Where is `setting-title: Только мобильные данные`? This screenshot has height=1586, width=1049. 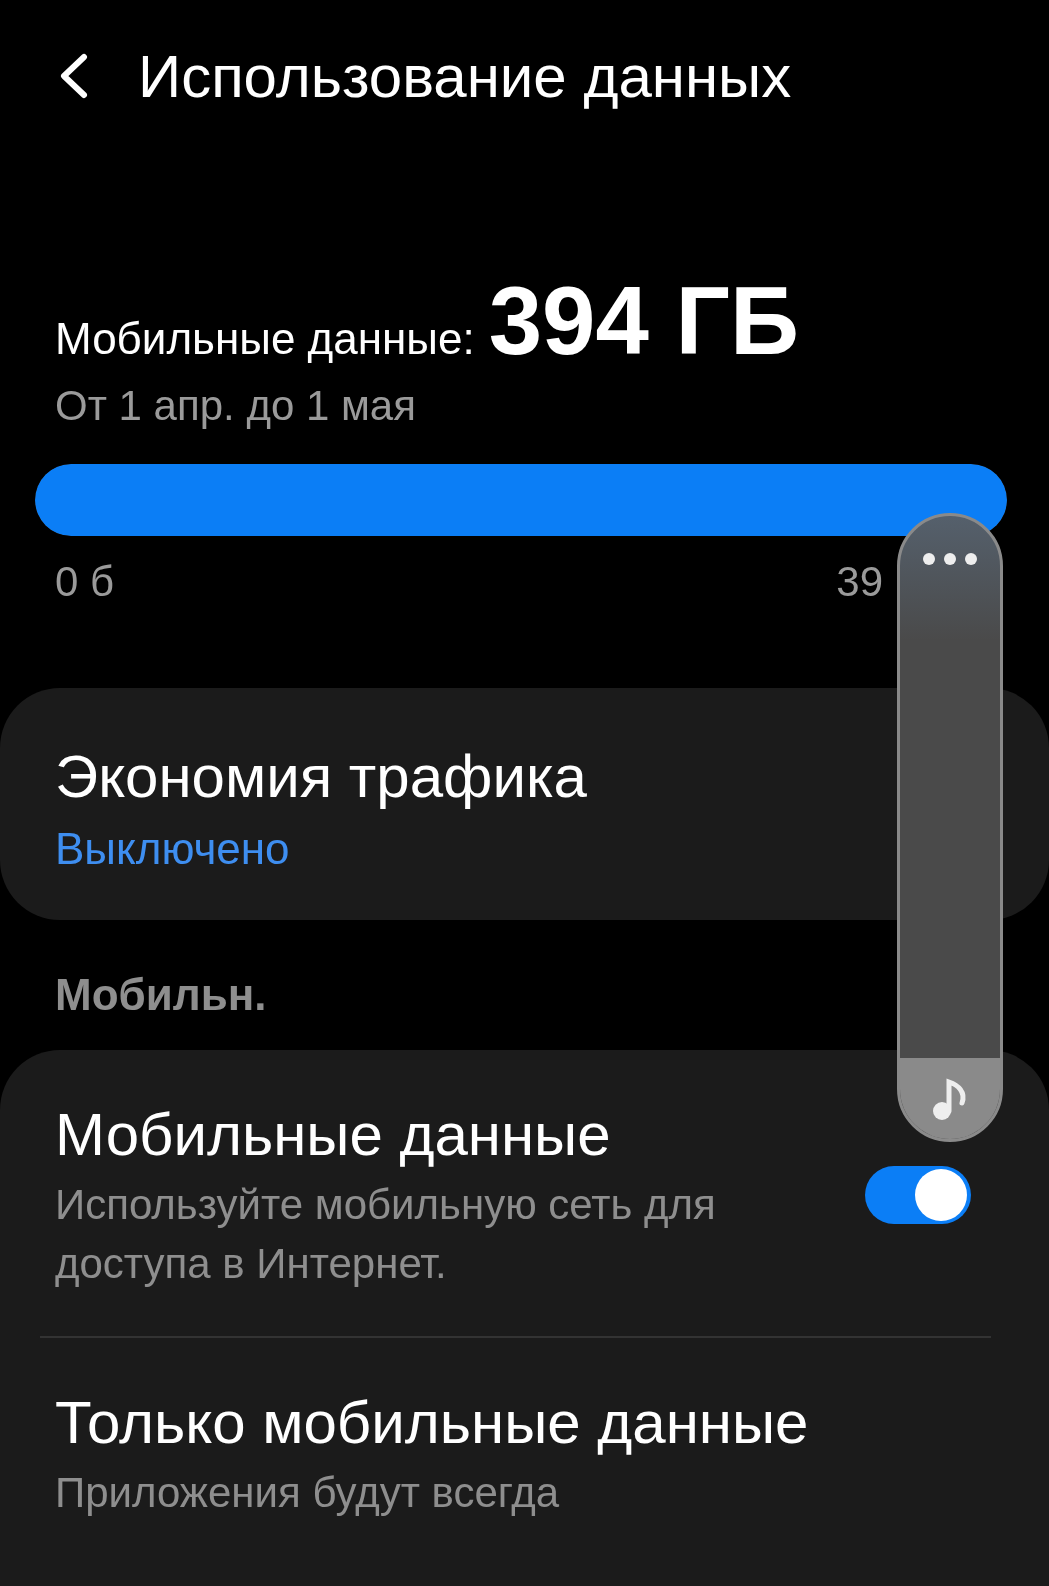 setting-title: Только мобильные данные is located at coordinates (432, 1422).